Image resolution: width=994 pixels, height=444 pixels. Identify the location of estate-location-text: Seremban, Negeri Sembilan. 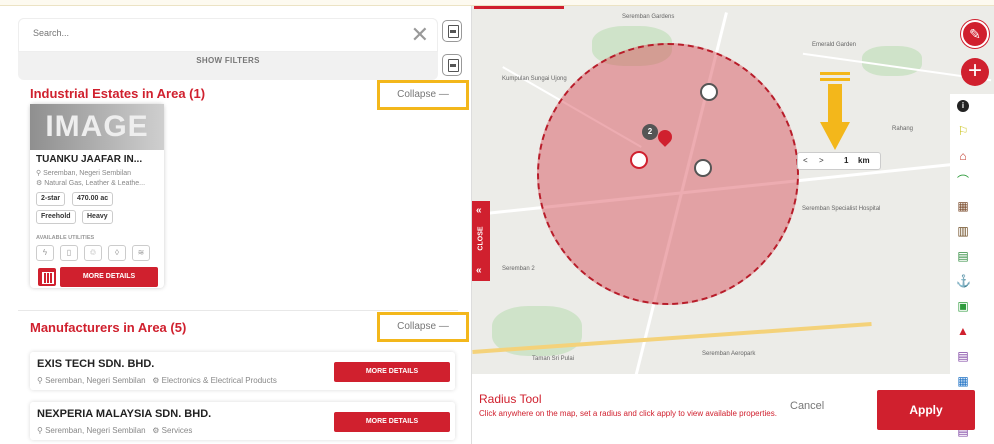
(87, 173).